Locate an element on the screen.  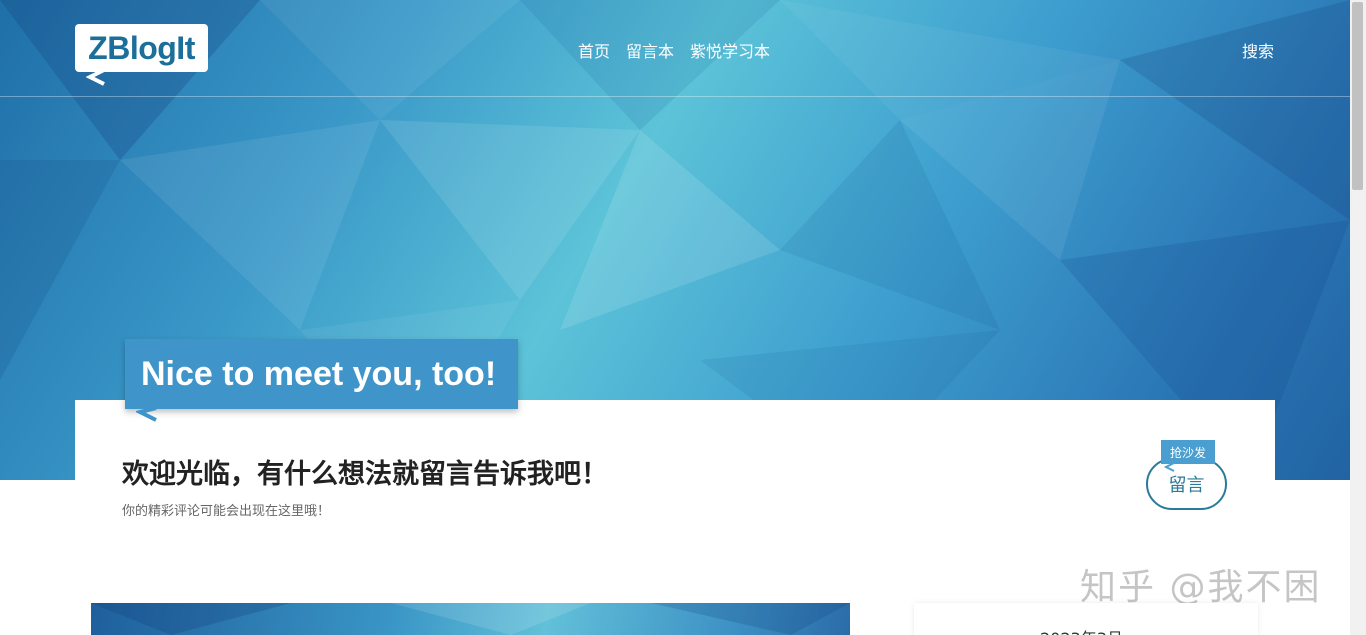
banner-title: Nice to meet you, too! is located at coordinates (319, 373).